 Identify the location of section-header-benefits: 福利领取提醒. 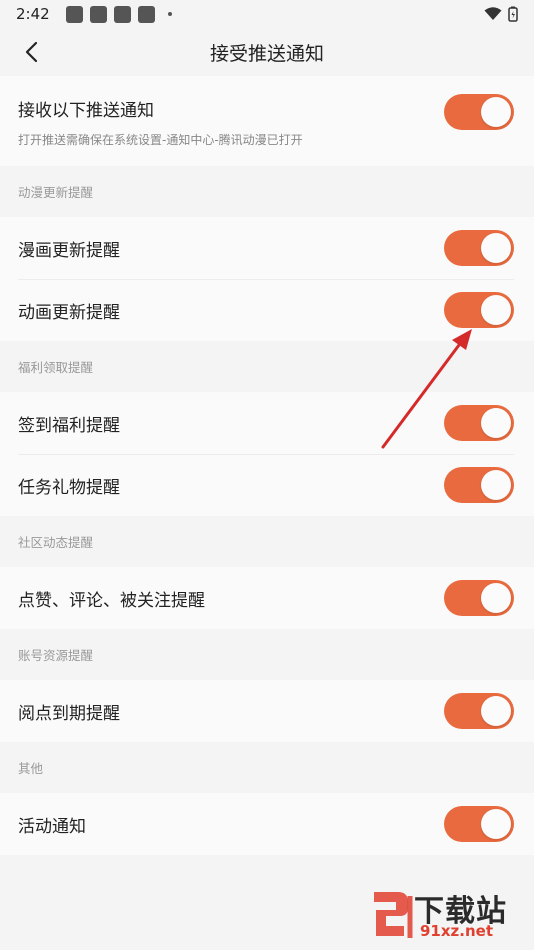
(267, 366).